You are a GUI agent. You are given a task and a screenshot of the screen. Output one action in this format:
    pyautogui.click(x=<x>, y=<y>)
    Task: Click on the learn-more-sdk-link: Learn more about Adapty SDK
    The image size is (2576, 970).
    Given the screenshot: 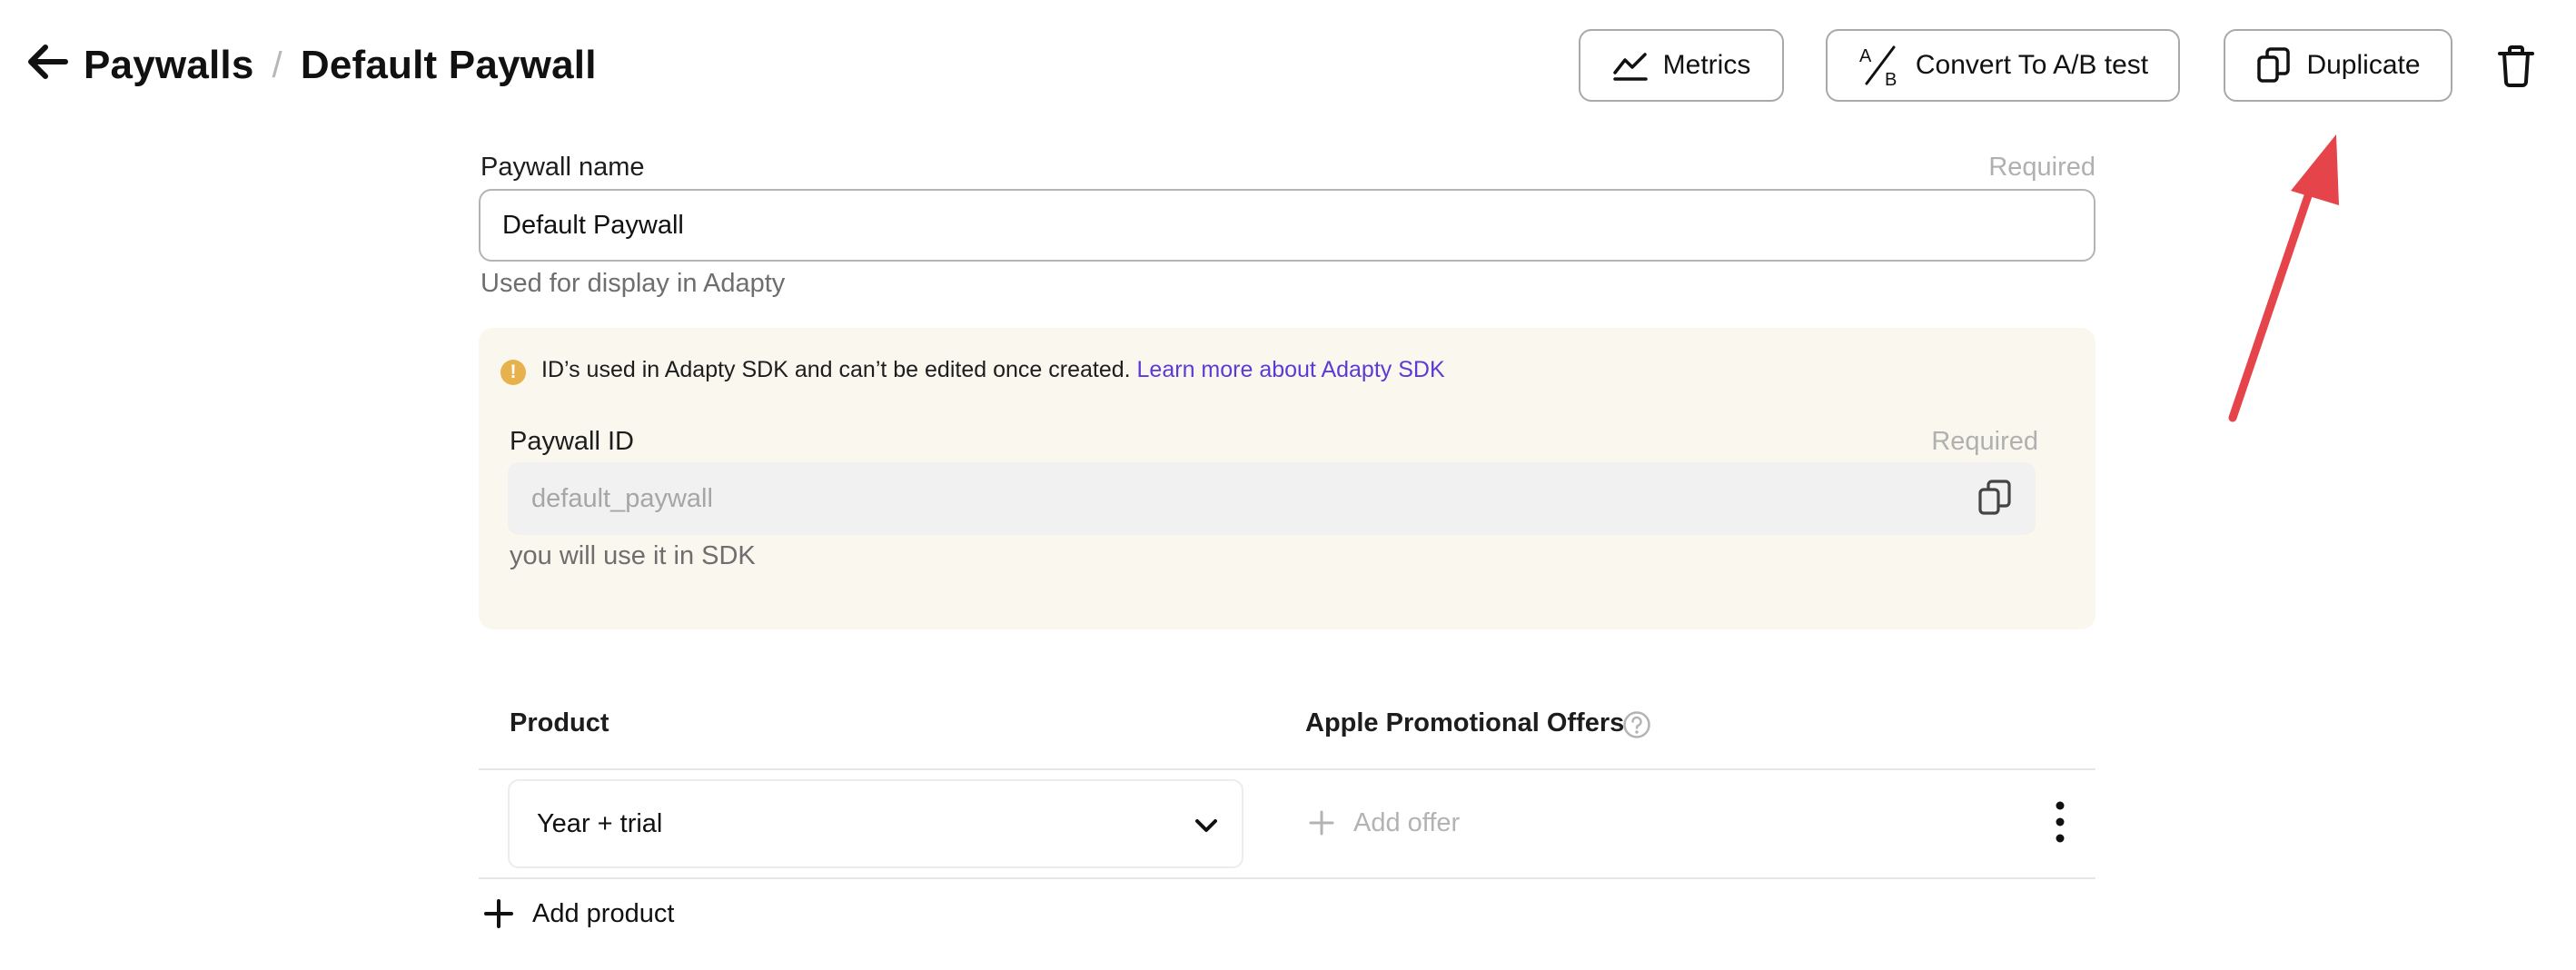 What is the action you would take?
    pyautogui.click(x=1291, y=369)
    